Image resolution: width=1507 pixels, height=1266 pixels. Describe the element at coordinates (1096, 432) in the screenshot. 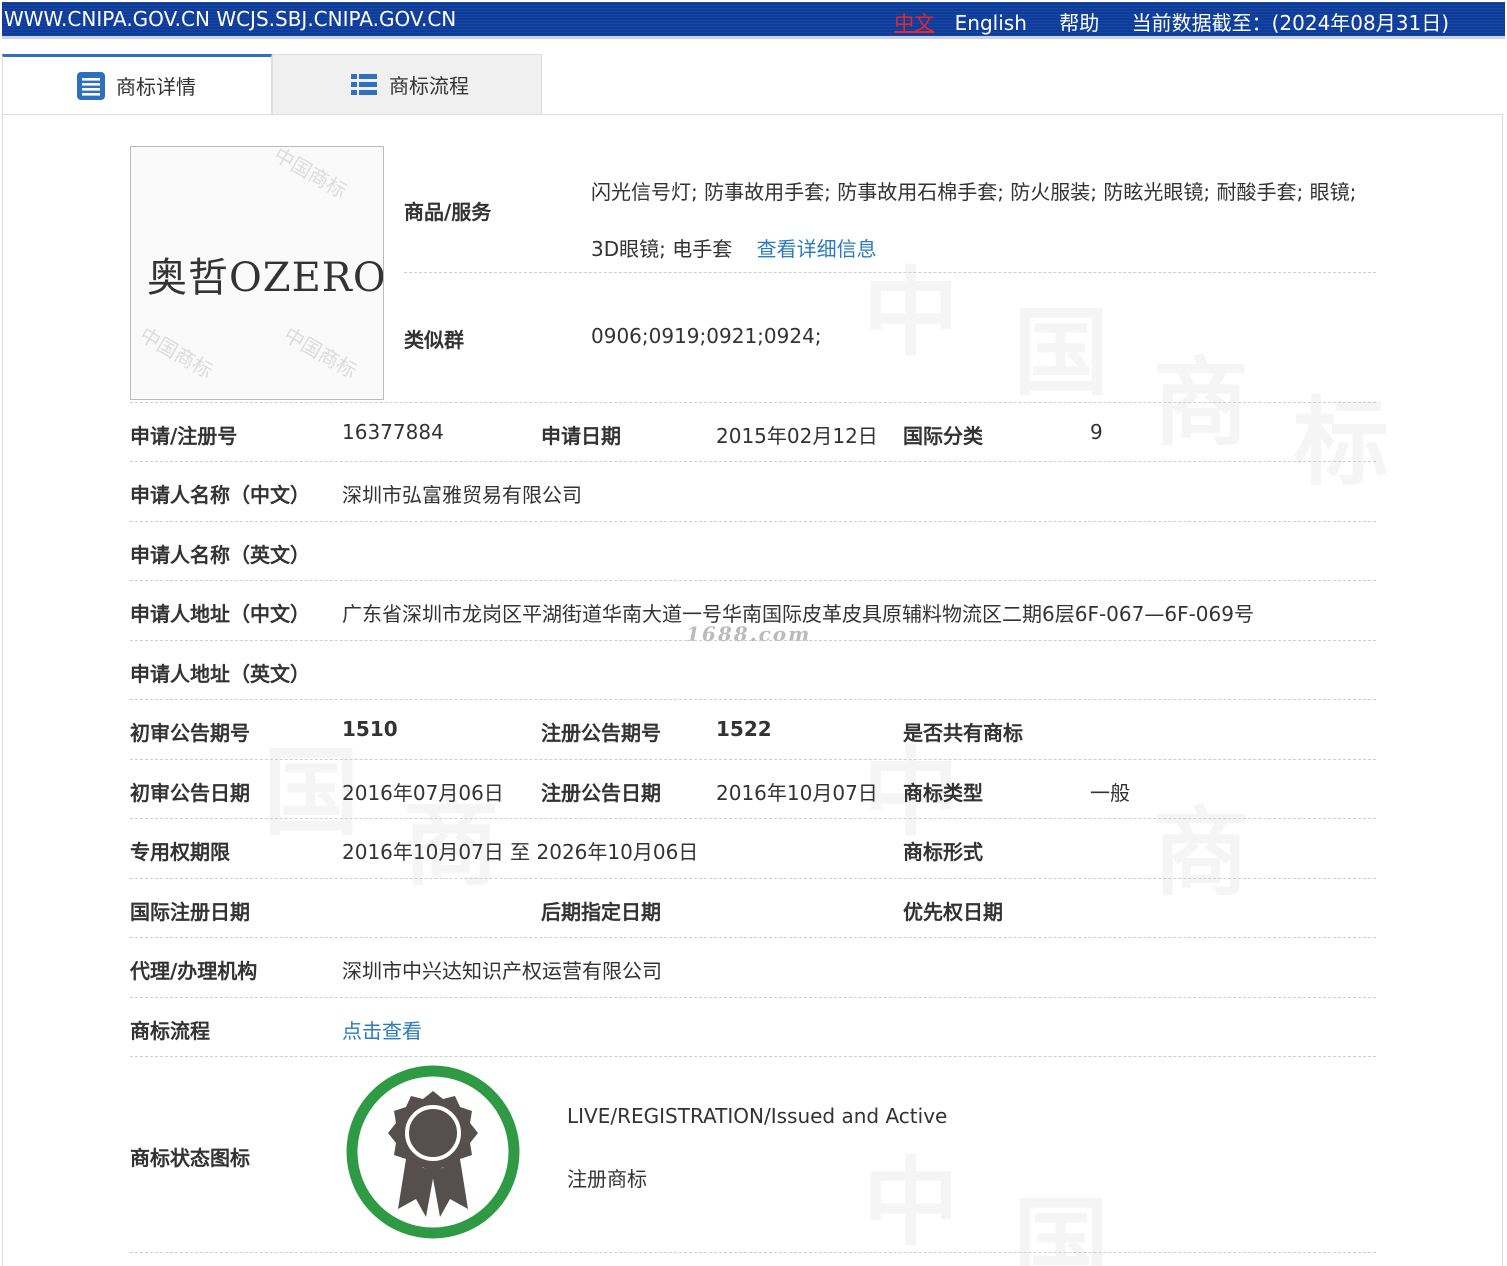

I see `intl-class-value: 9` at that location.